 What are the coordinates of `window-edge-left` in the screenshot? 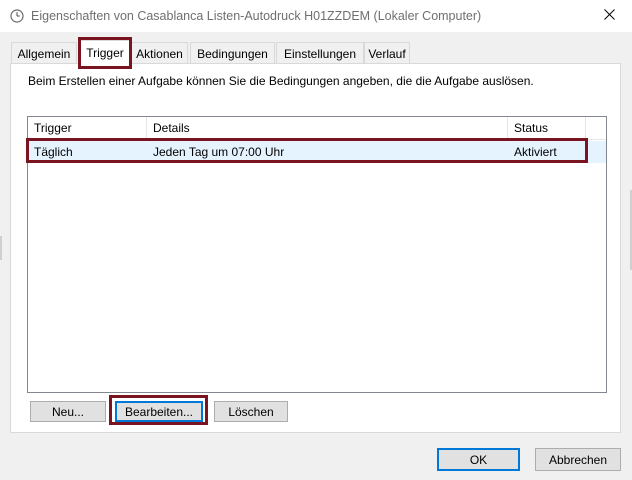 It's located at (1, 248).